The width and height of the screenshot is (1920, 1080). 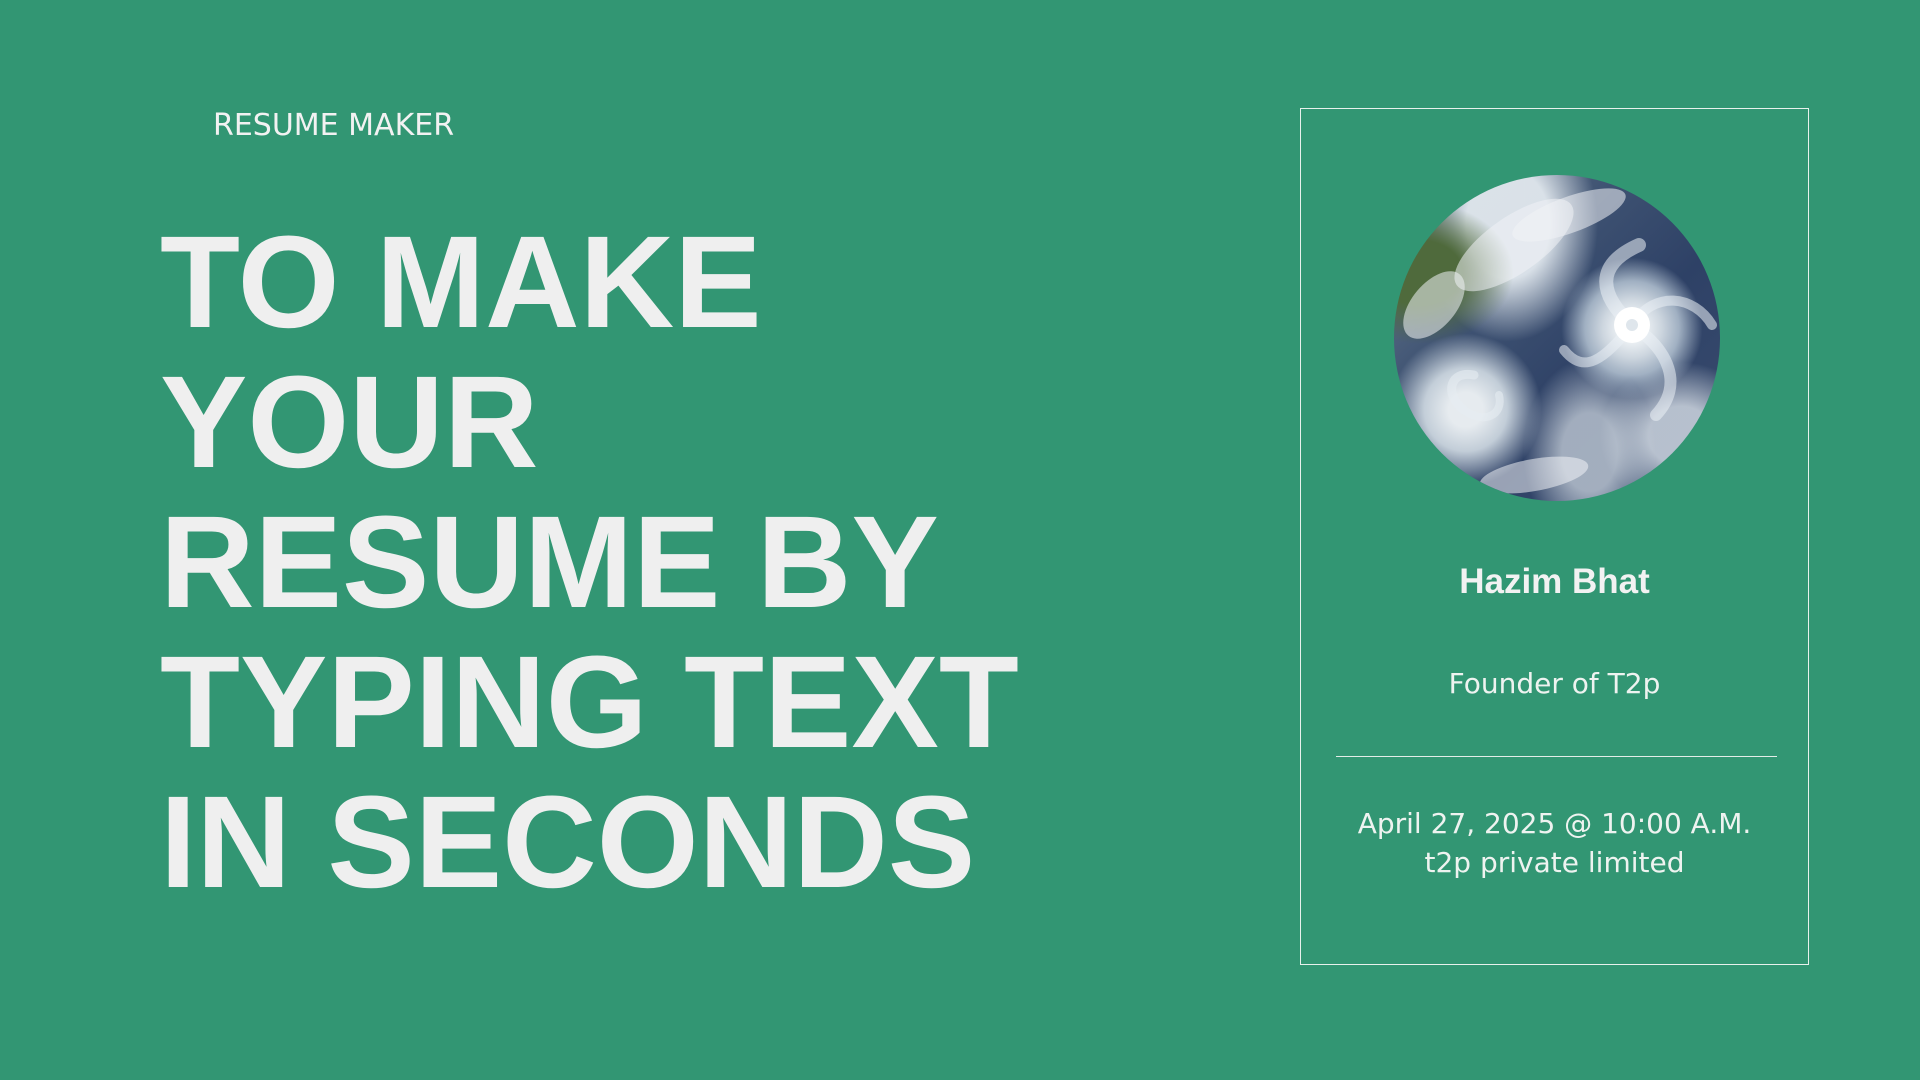 I want to click on speaker-name: Hazim Bhat, so click(x=1554, y=581).